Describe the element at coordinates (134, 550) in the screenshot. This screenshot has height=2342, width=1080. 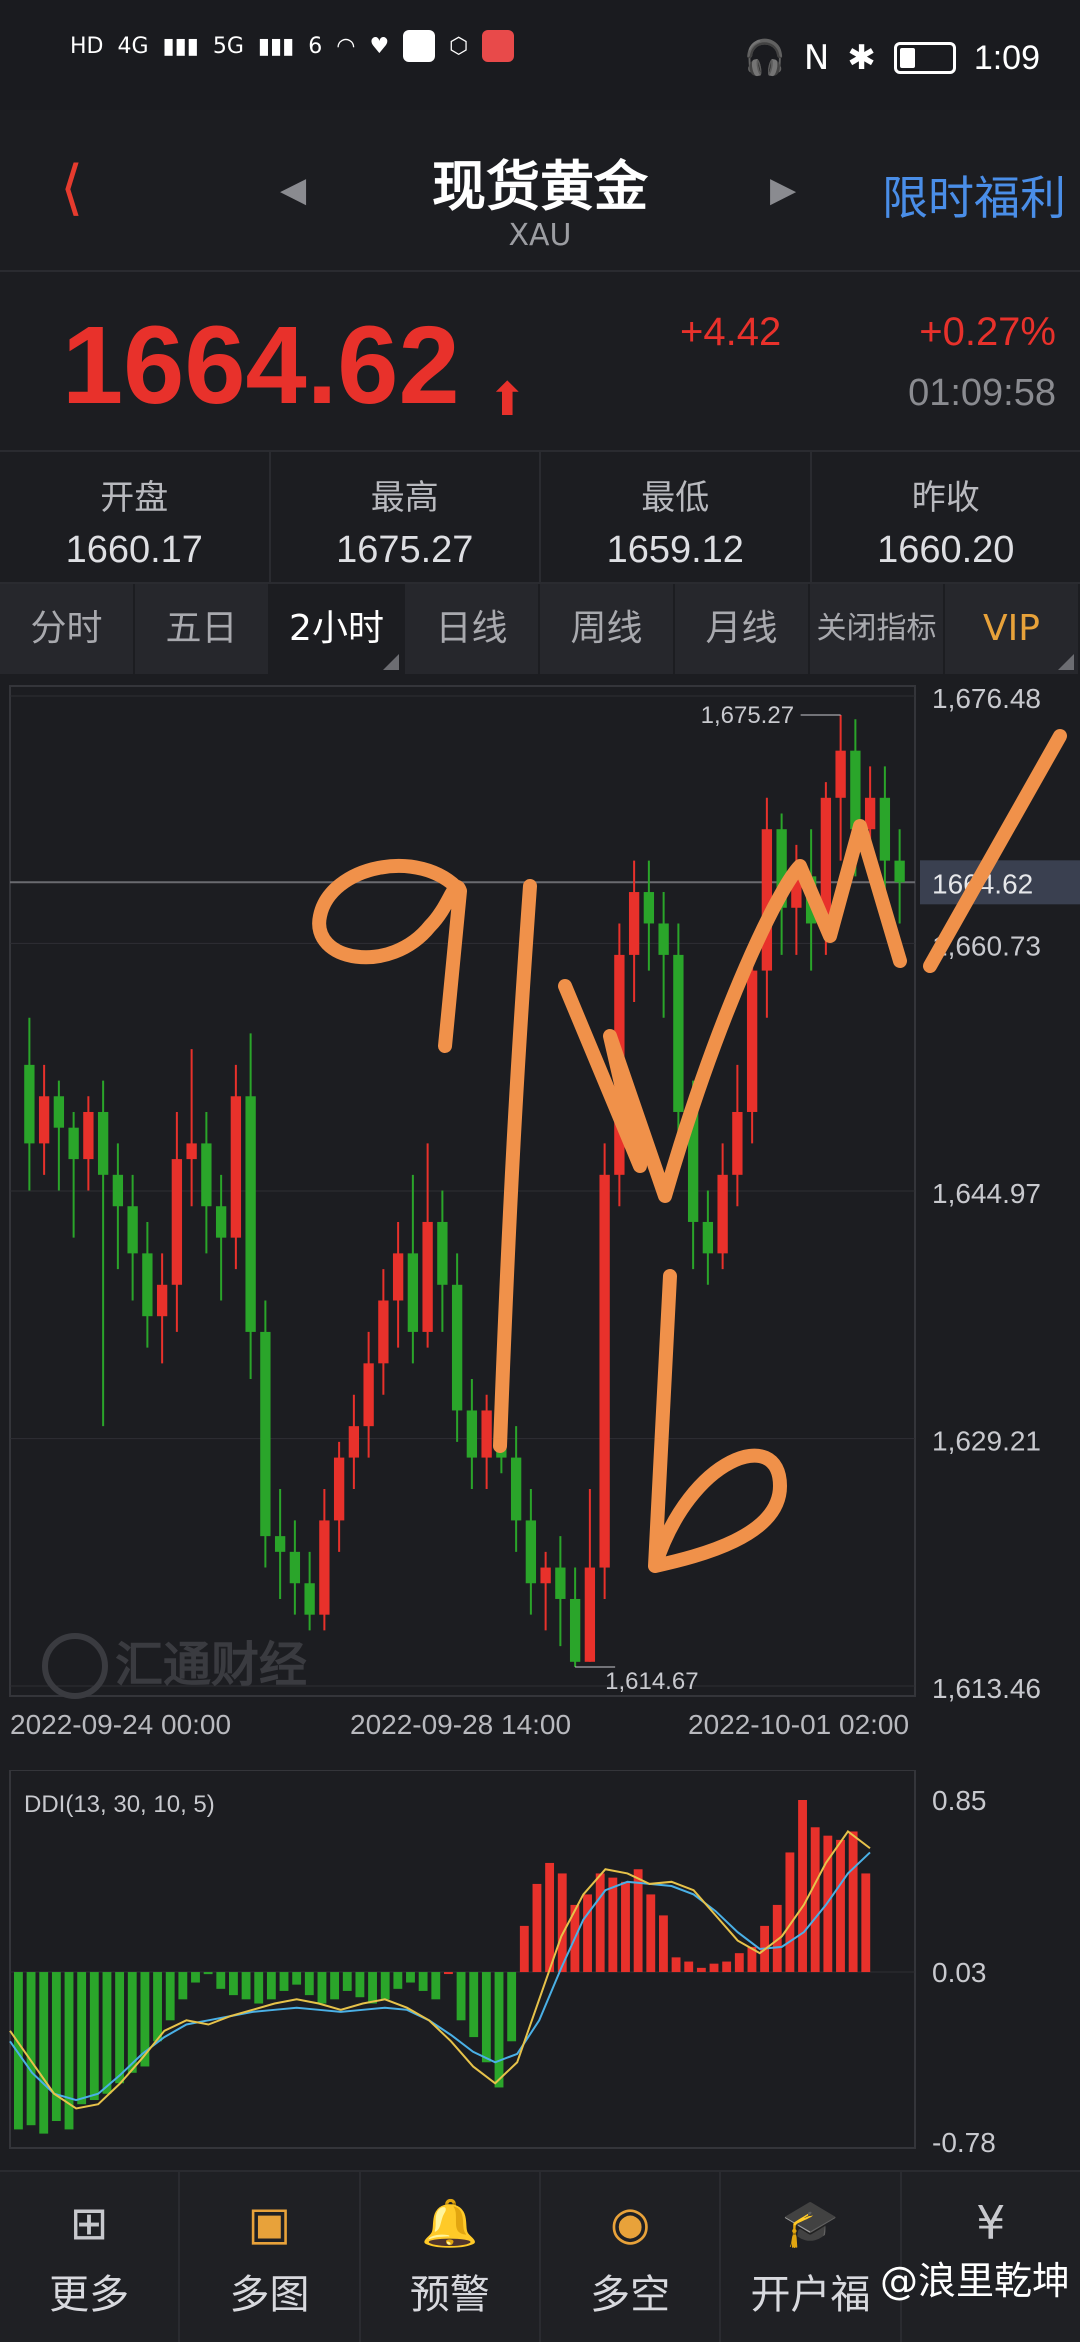
I see `stat-value: 1660.17` at that location.